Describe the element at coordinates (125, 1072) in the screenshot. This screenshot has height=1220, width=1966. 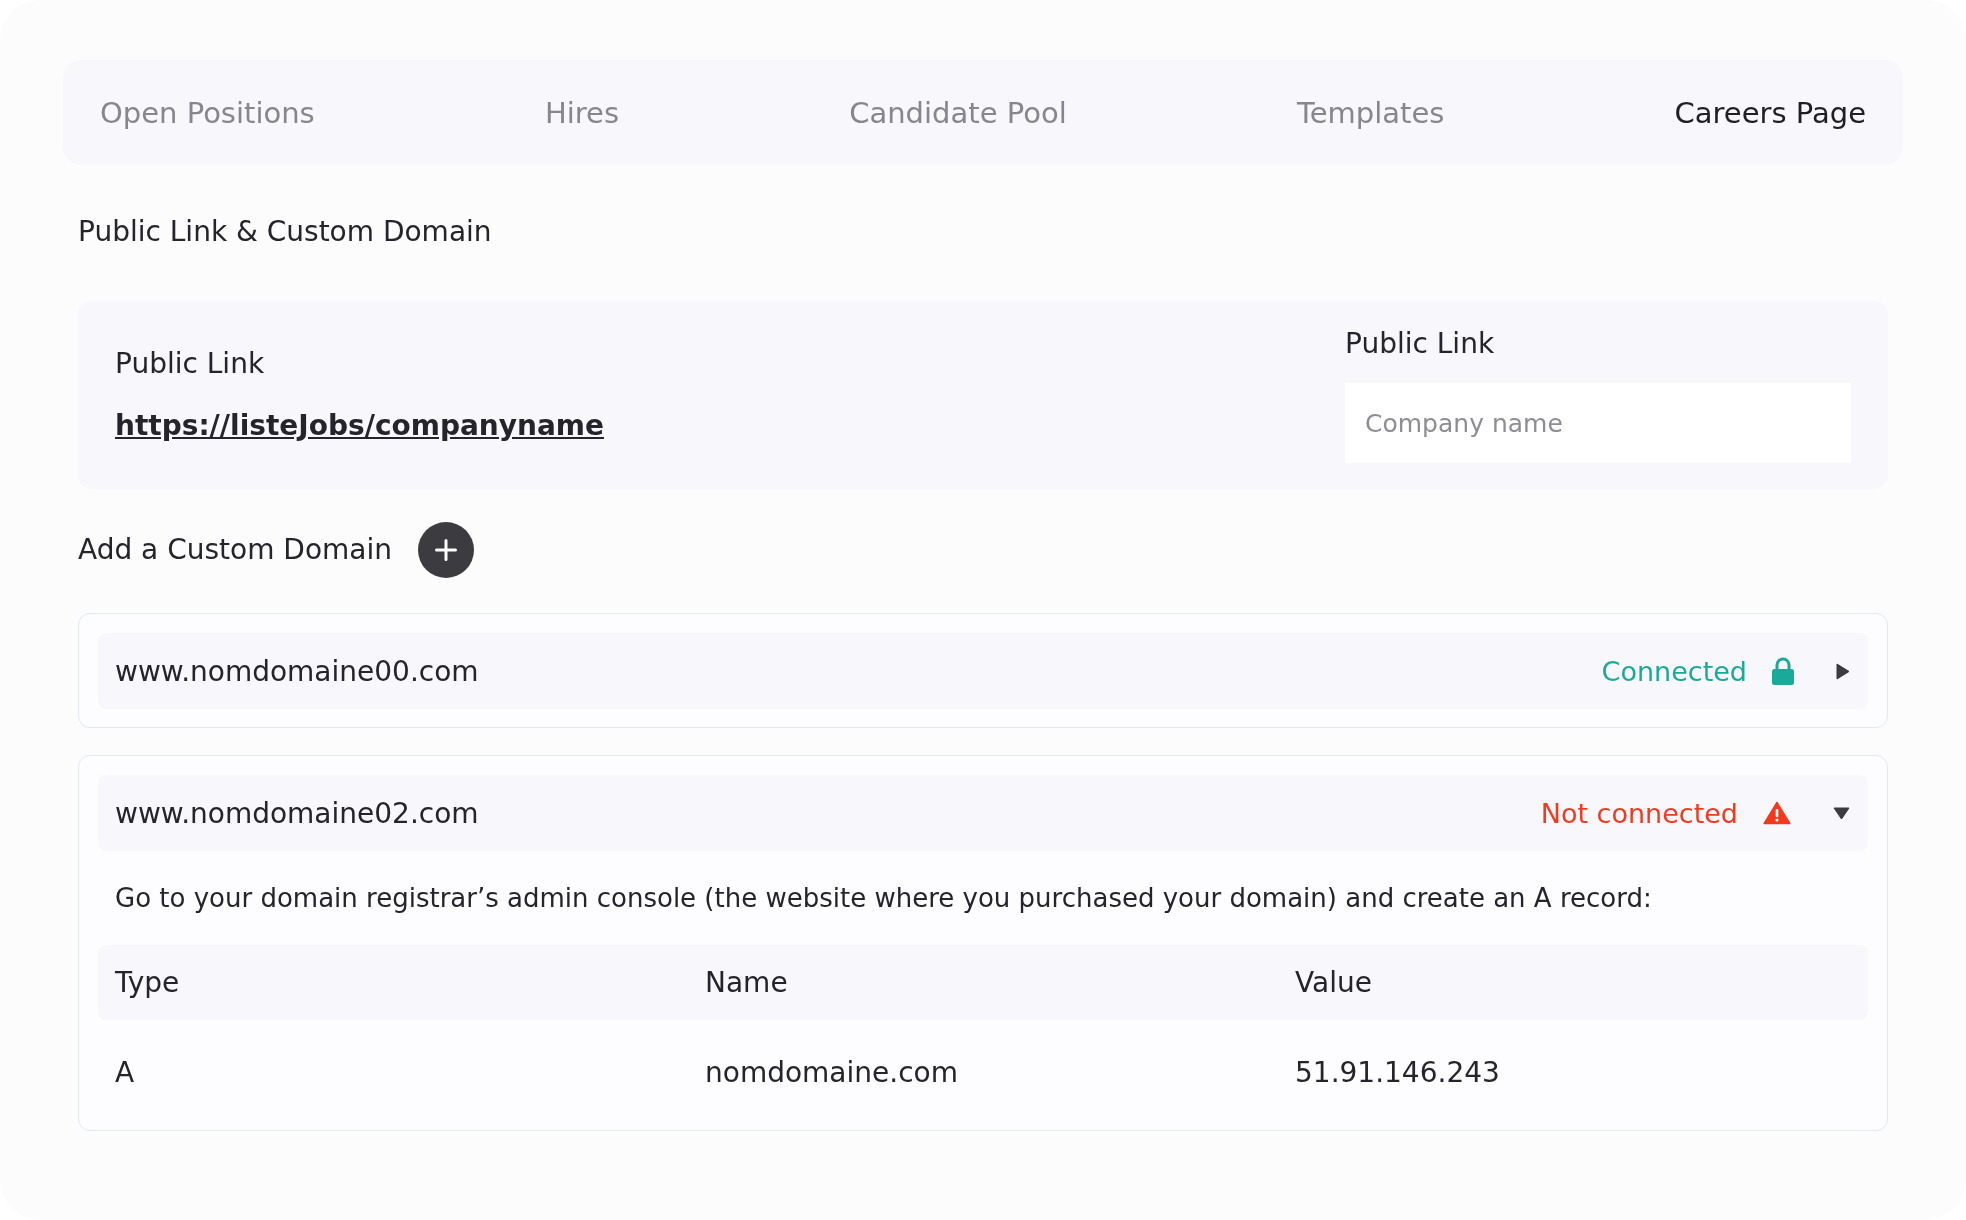
I see `table-cell: A` at that location.